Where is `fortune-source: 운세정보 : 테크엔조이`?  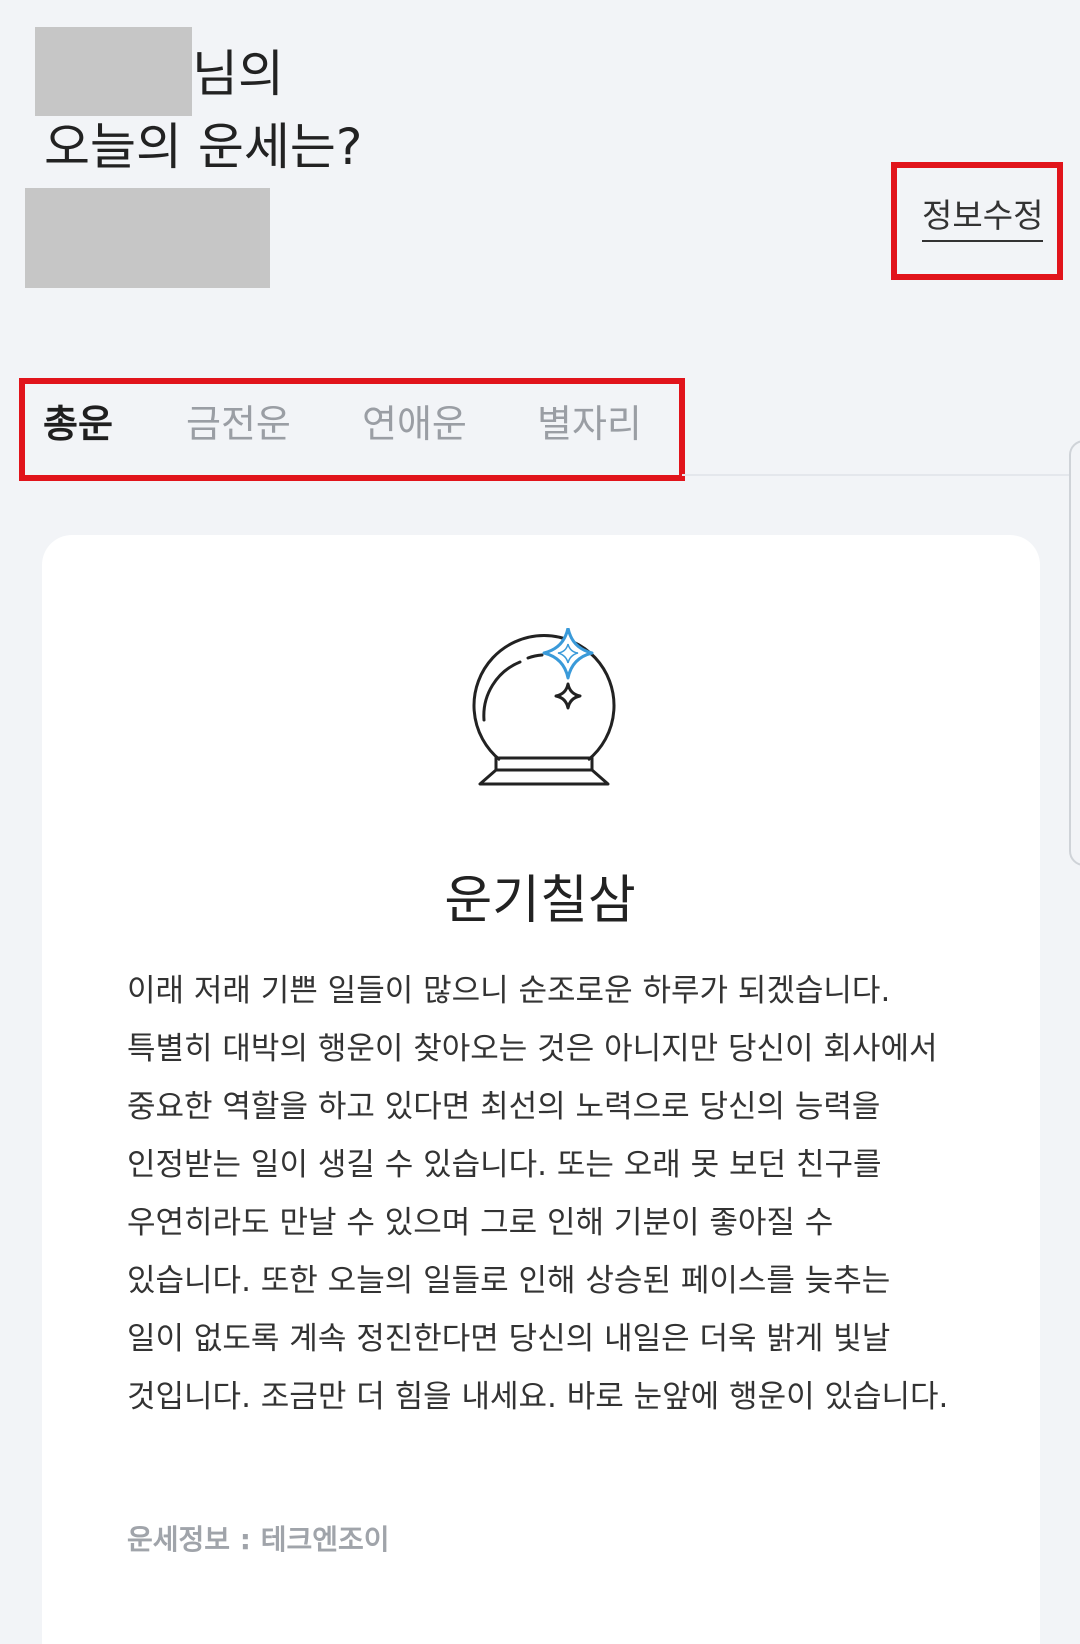
fortune-source: 운세정보 : 테크엔조이 is located at coordinates (258, 1539).